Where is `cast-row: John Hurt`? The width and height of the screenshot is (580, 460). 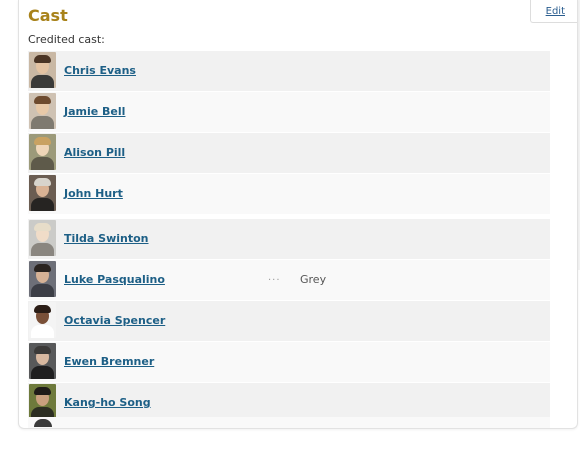
cast-row: John Hurt is located at coordinates (289, 194).